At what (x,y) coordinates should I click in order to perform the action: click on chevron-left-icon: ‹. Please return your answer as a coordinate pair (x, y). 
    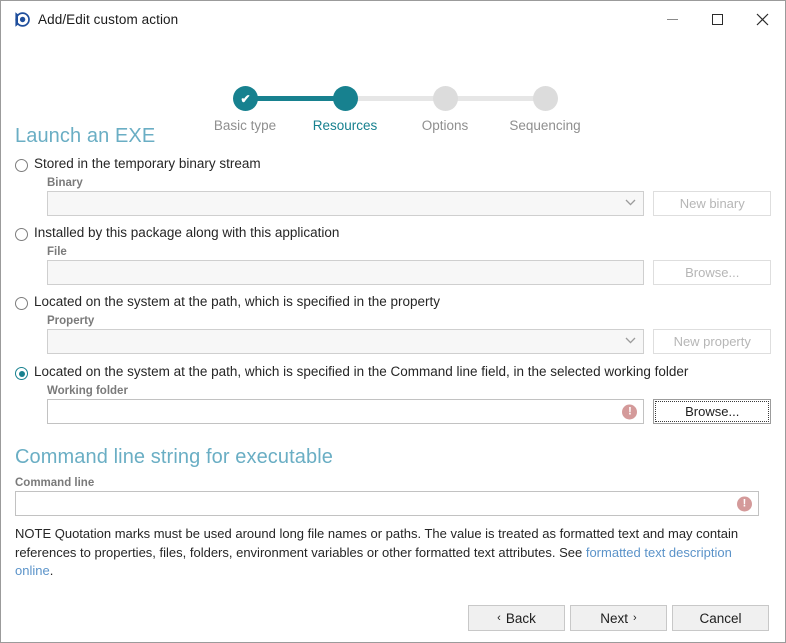
    Looking at the image, I should click on (499, 618).